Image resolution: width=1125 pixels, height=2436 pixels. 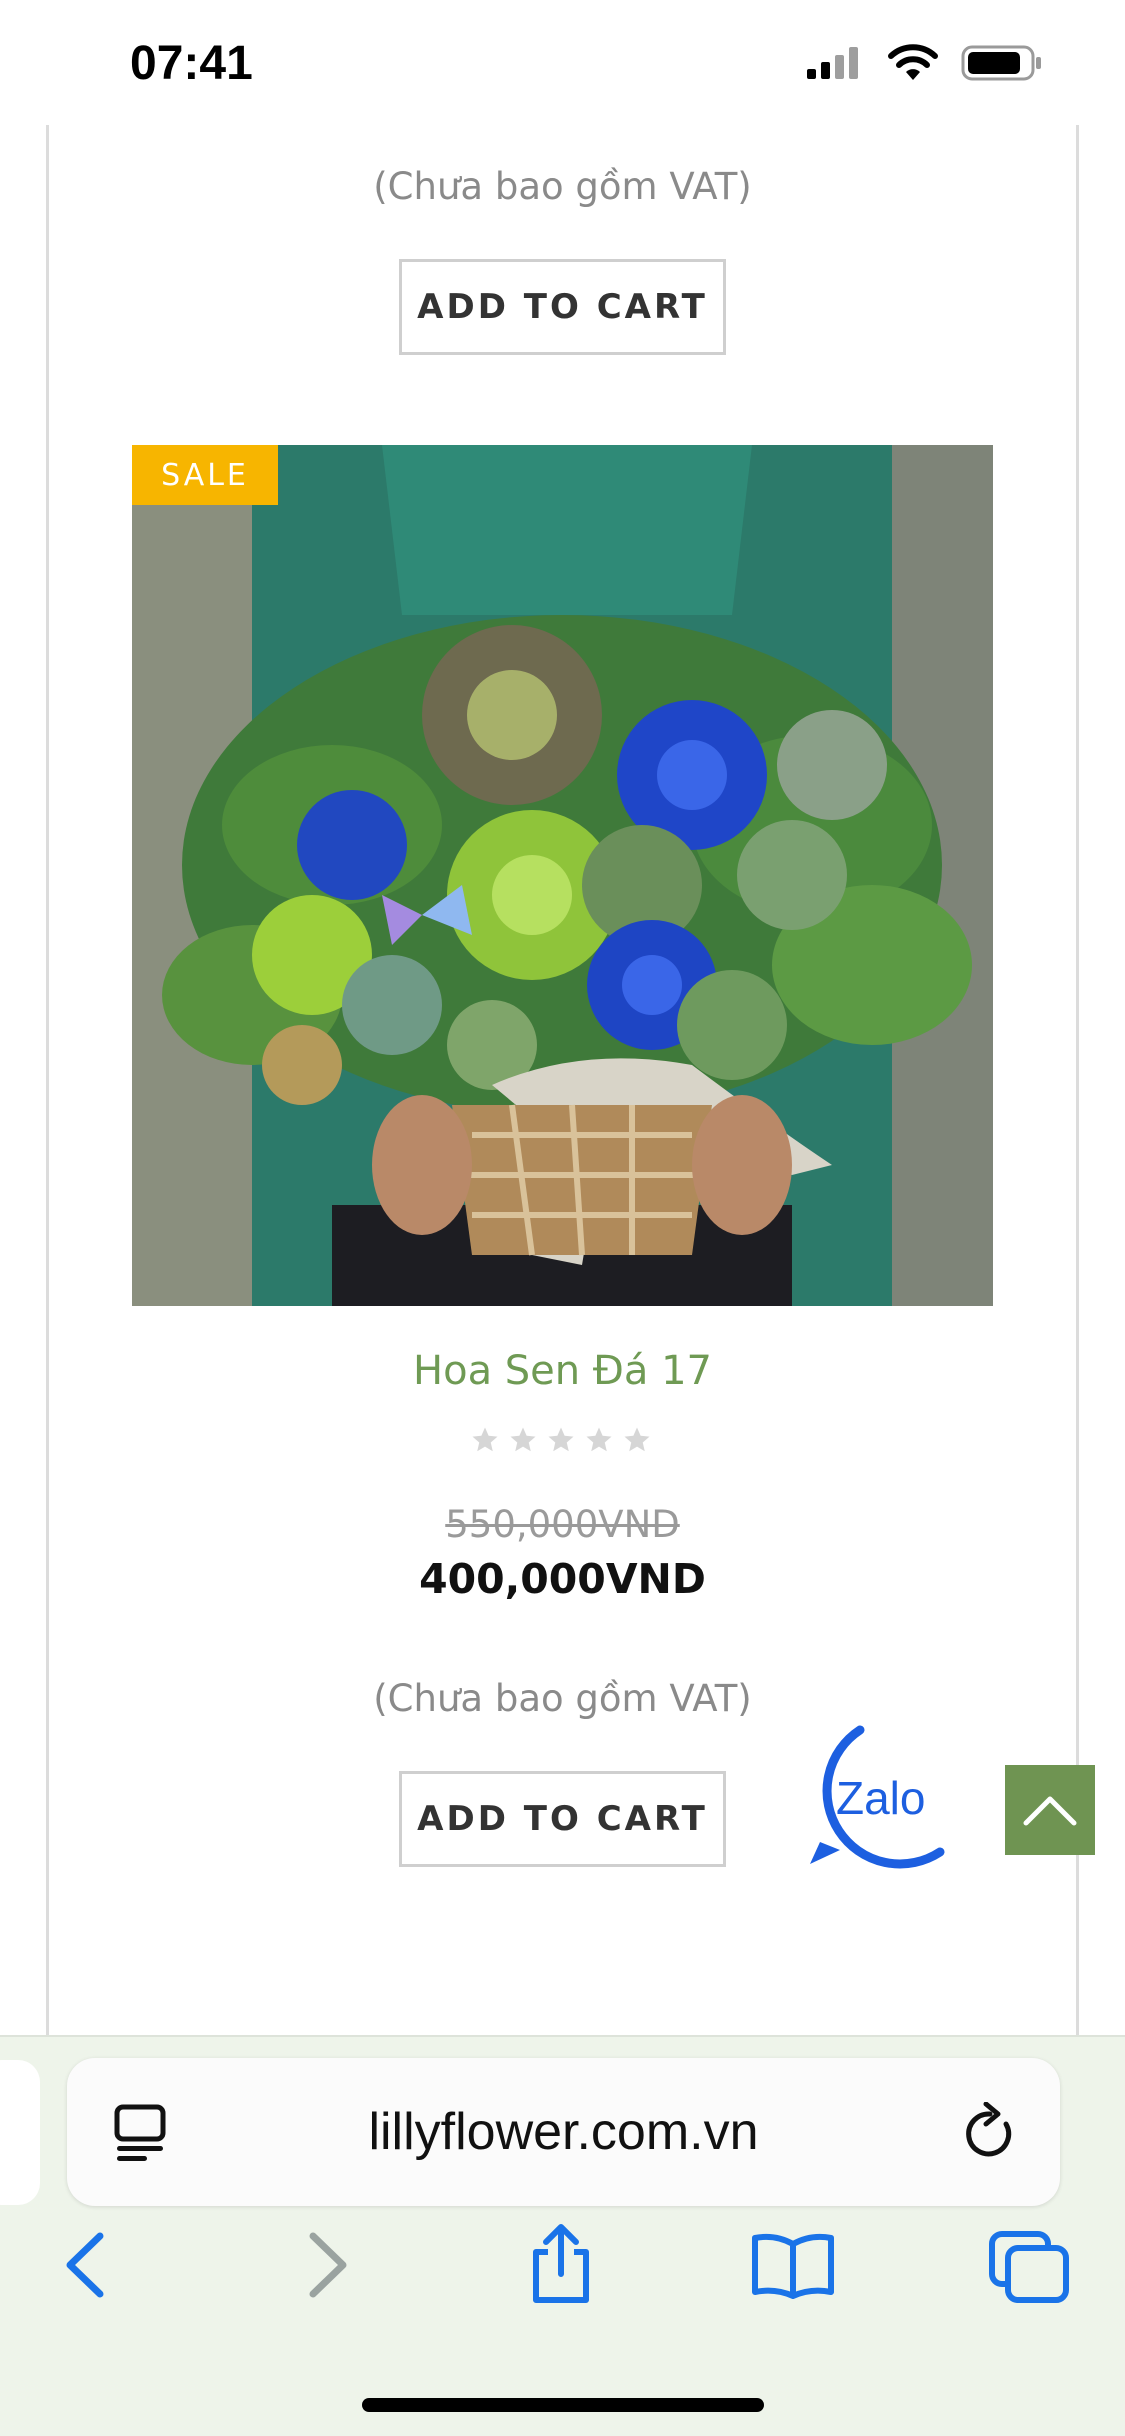 I want to click on browser-toolbar, so click(x=562, y=2277).